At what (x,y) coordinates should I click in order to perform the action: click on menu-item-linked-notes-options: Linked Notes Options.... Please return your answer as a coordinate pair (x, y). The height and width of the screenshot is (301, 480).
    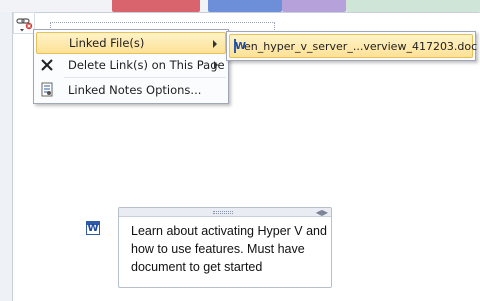
    Looking at the image, I should click on (131, 90).